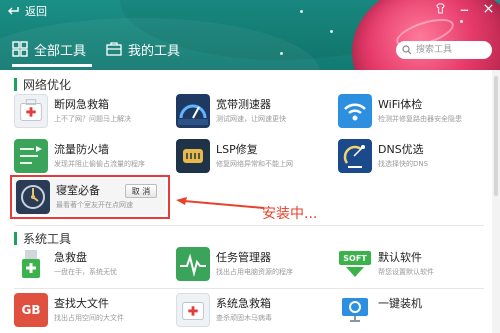 The image size is (500, 333). I want to click on tool-name: 断网急救箱, so click(81, 104).